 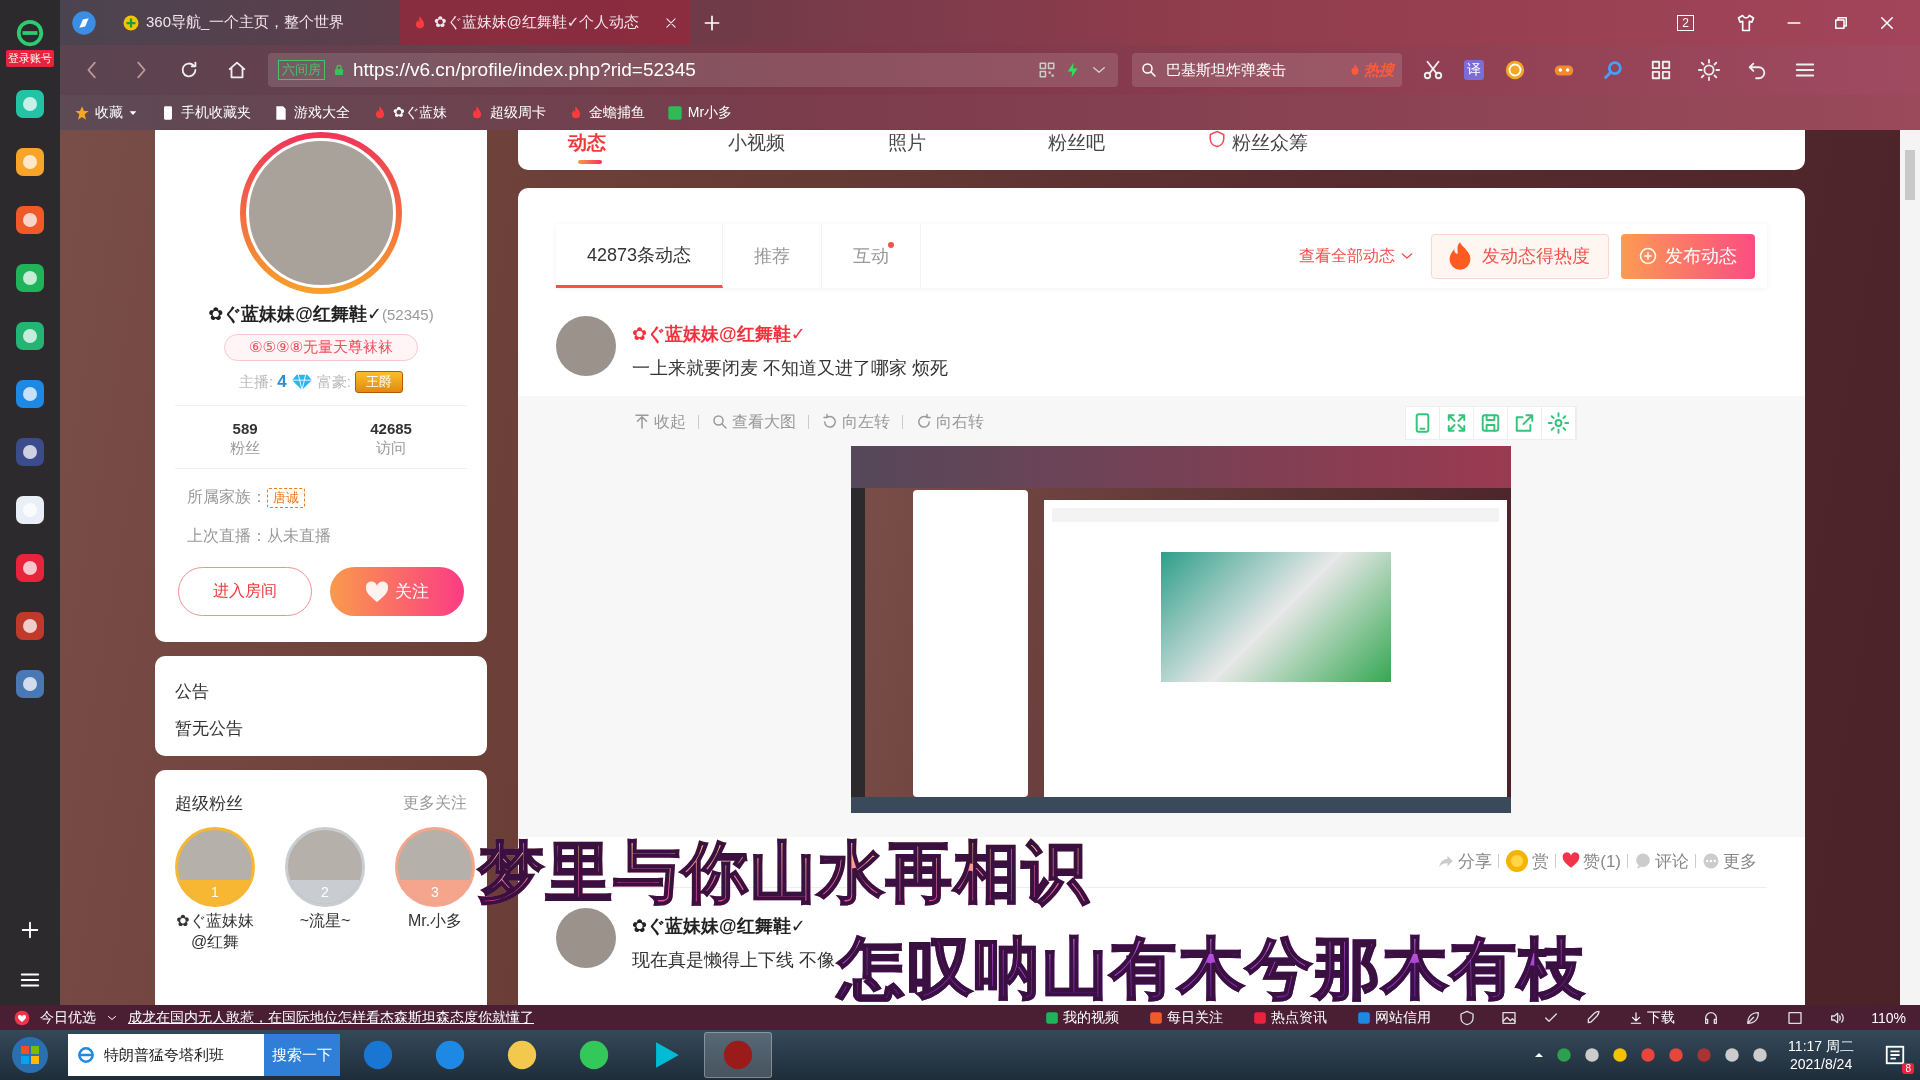 I want to click on image-icon, so click(x=1509, y=1017).